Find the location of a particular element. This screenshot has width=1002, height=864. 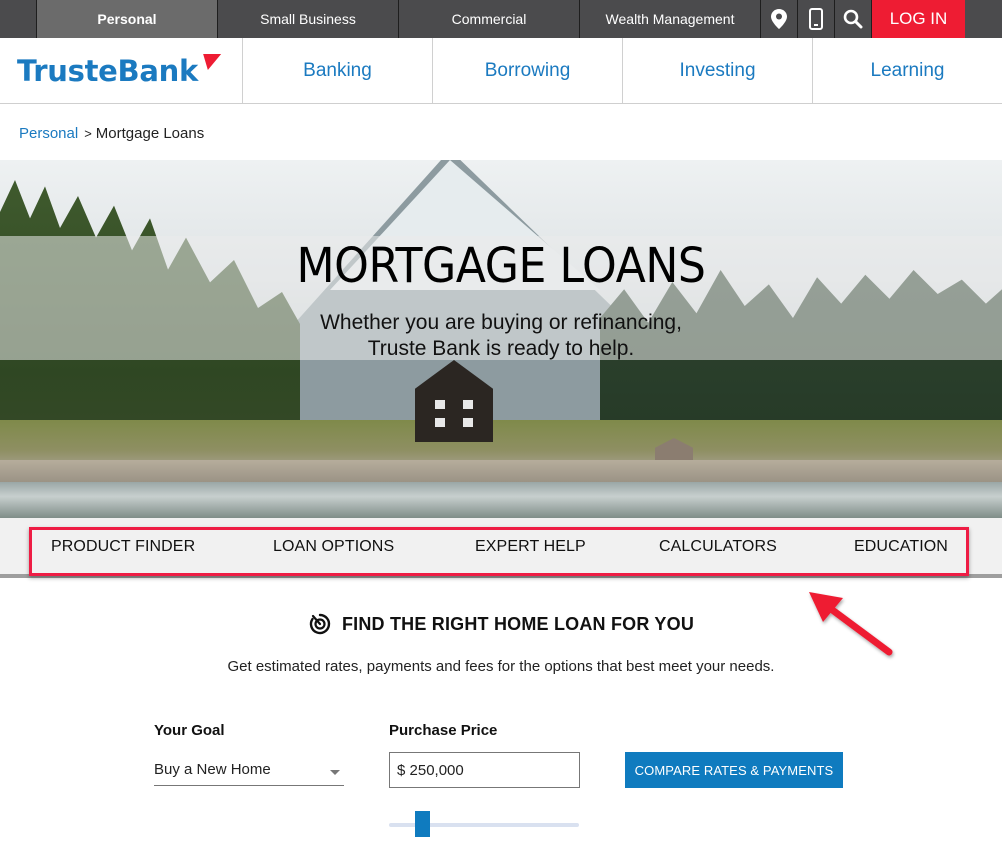

purchase-price-label: Purchase Price is located at coordinates (443, 730).